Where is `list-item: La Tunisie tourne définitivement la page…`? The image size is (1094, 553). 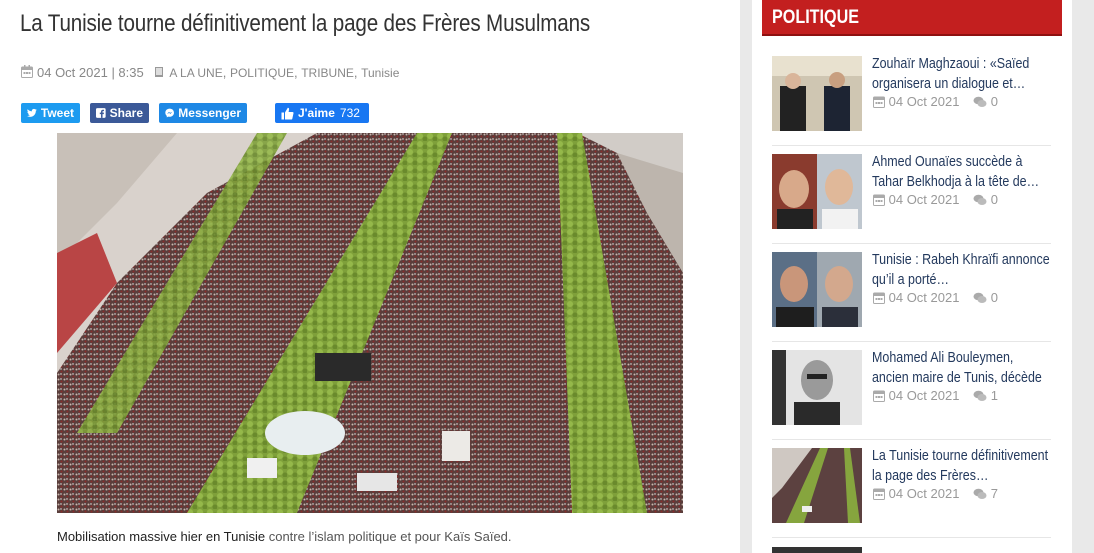
list-item: La Tunisie tourne définitivement la page… is located at coordinates (911, 488).